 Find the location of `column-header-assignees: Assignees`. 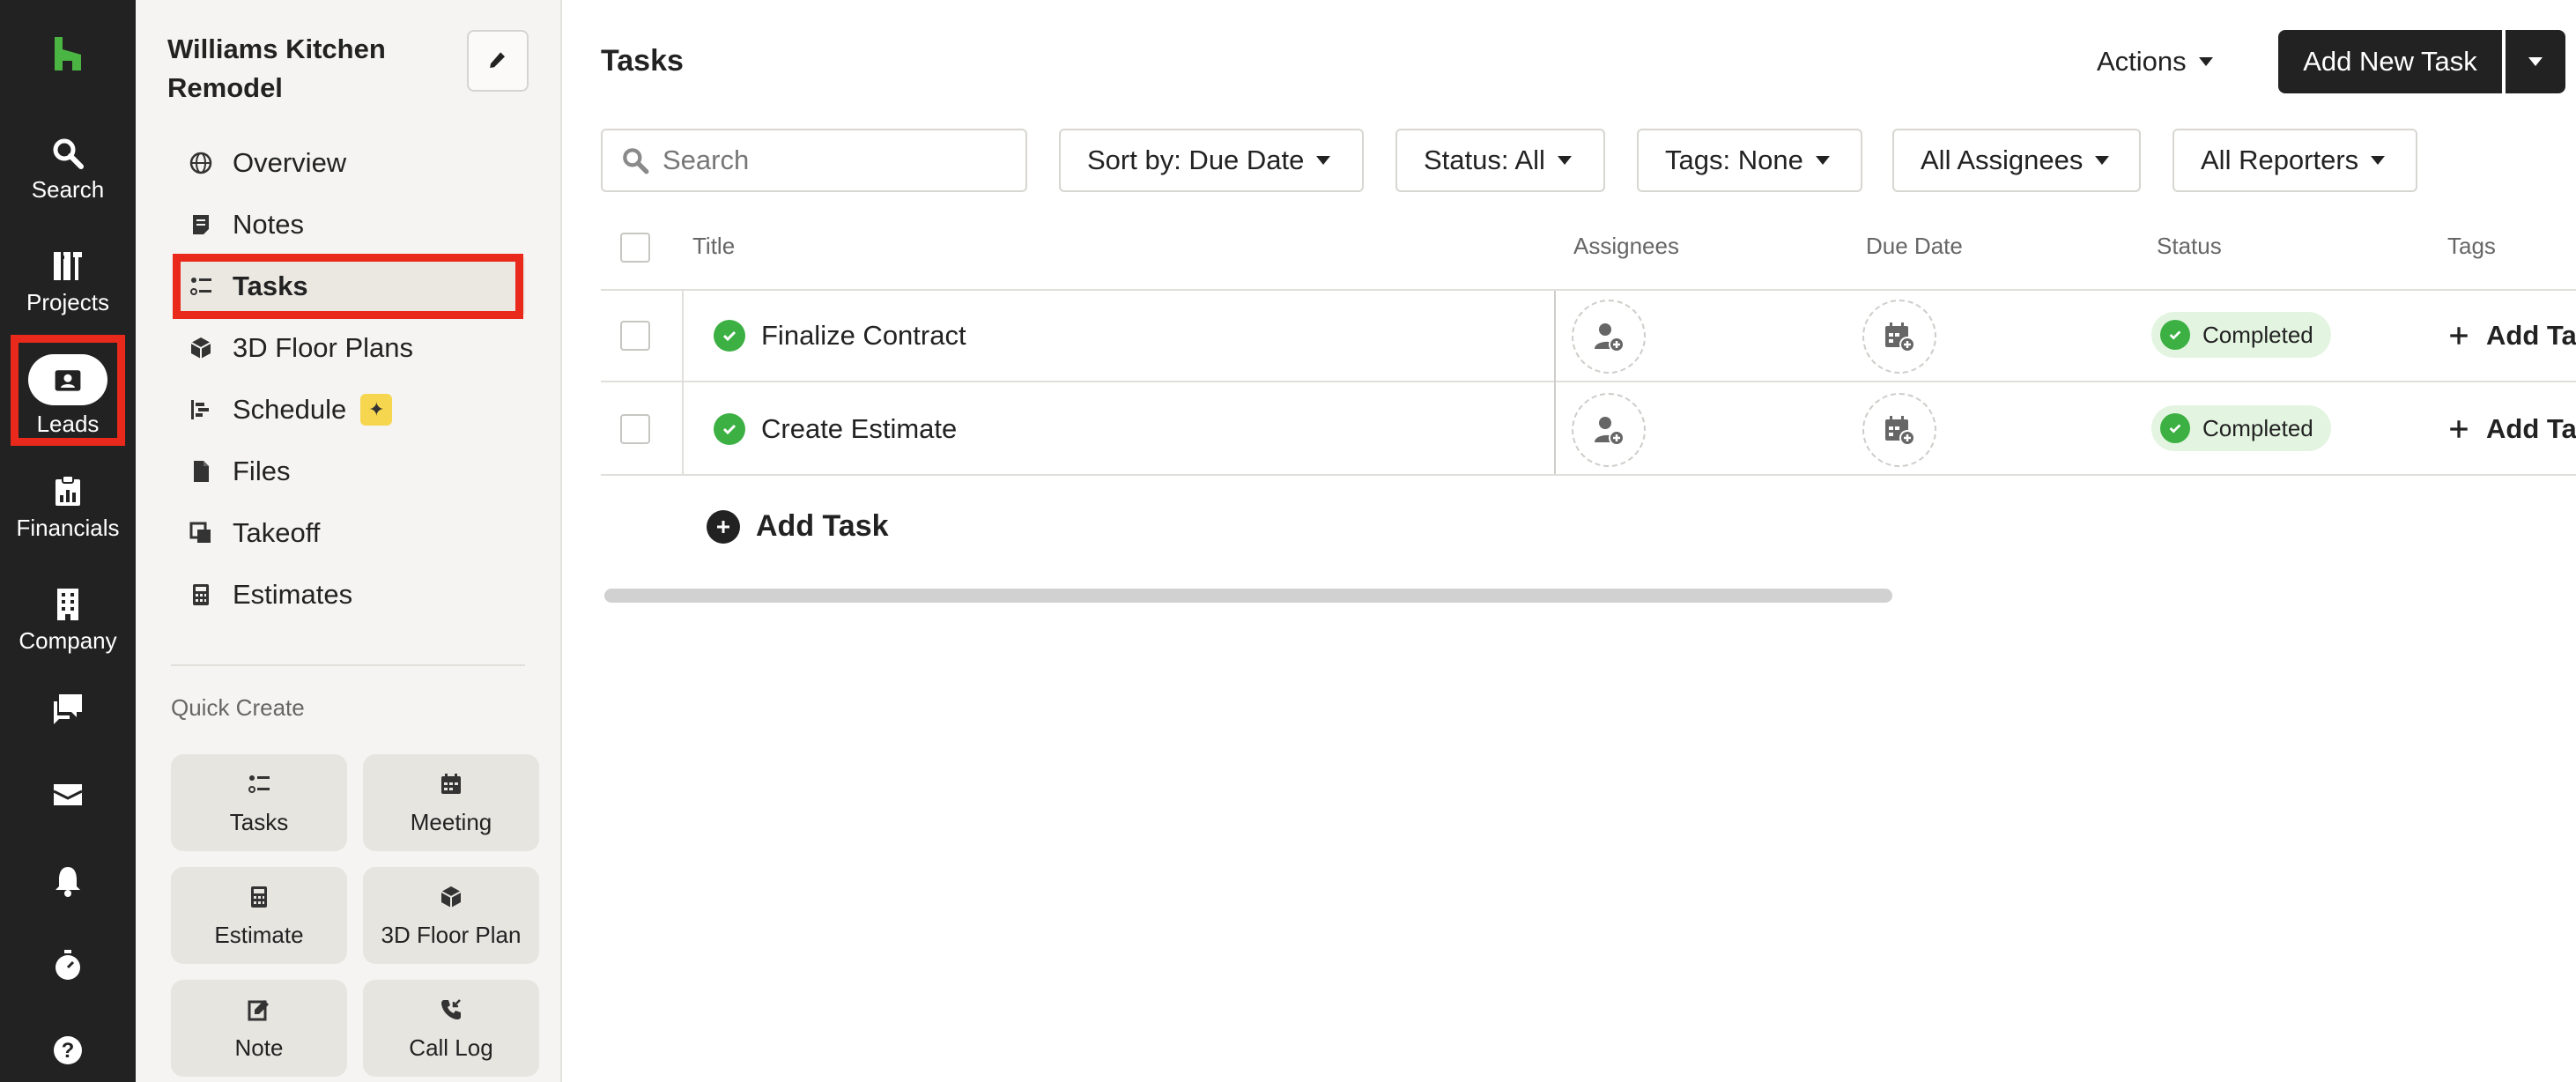

column-header-assignees: Assignees is located at coordinates (1626, 246).